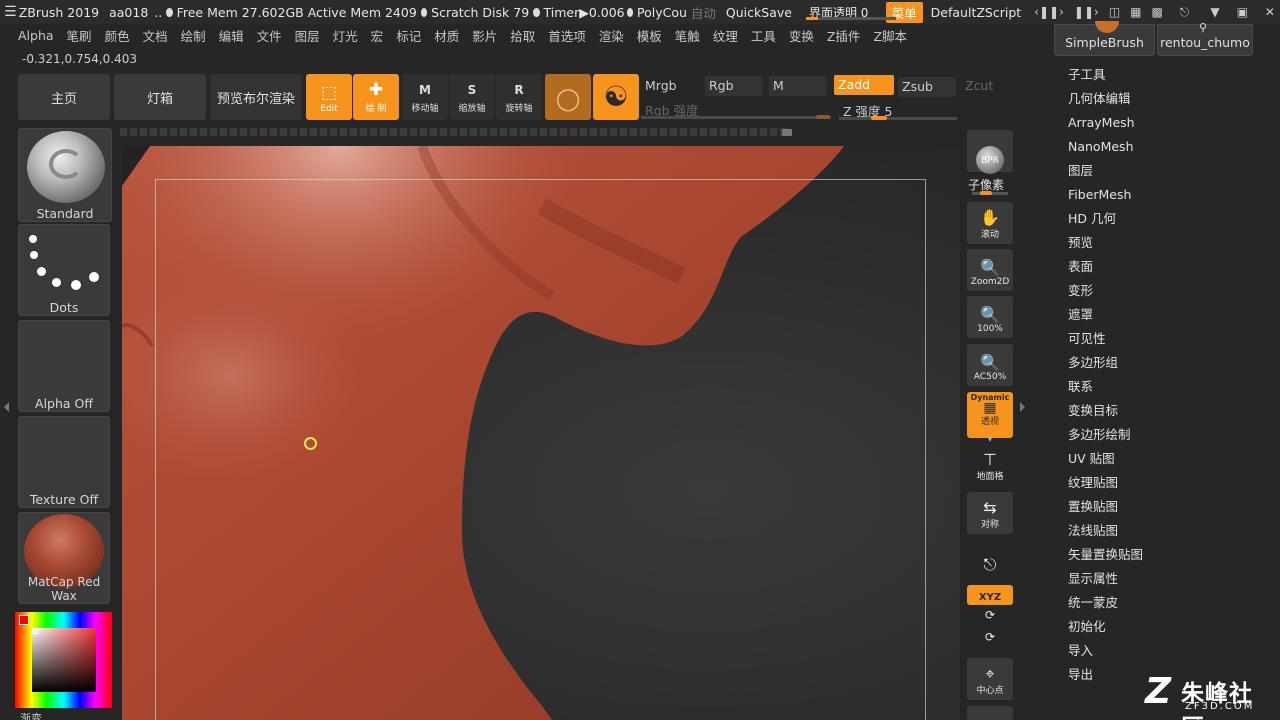 This screenshot has height=720, width=1280. I want to click on menu-item: 颜色, so click(117, 35).